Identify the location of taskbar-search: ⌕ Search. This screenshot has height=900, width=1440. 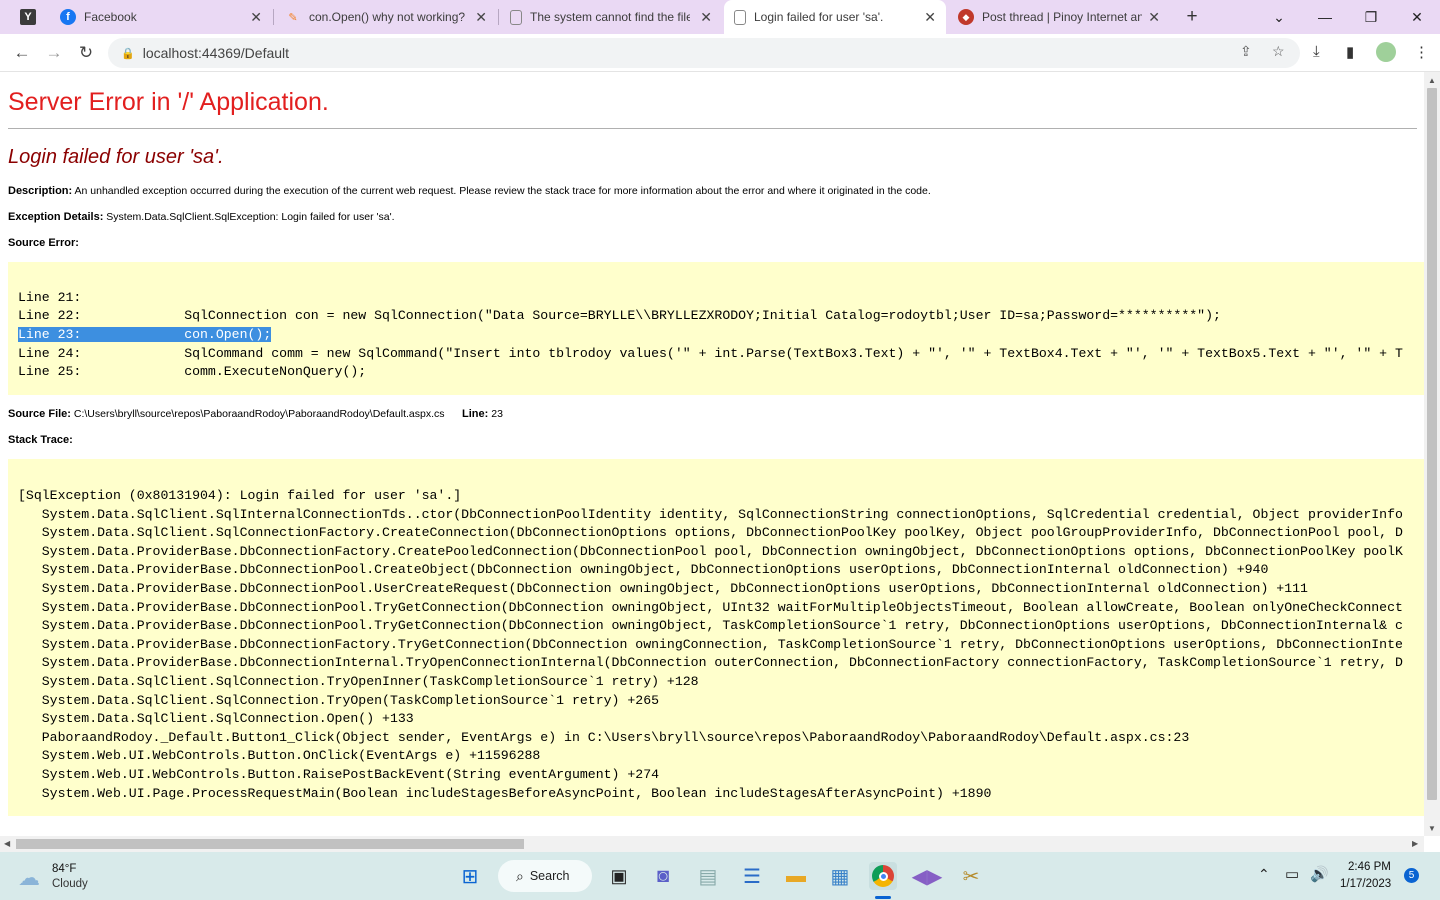
(545, 876).